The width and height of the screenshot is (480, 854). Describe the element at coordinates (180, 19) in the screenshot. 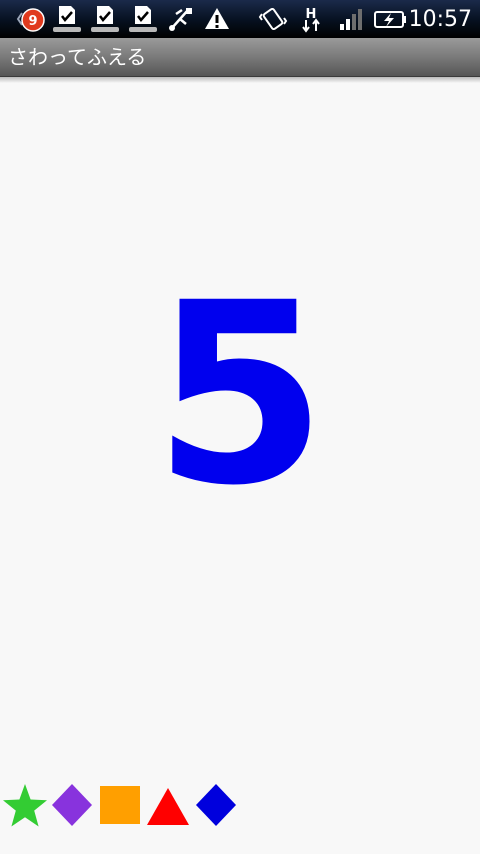

I see `usb-debug-icon` at that location.